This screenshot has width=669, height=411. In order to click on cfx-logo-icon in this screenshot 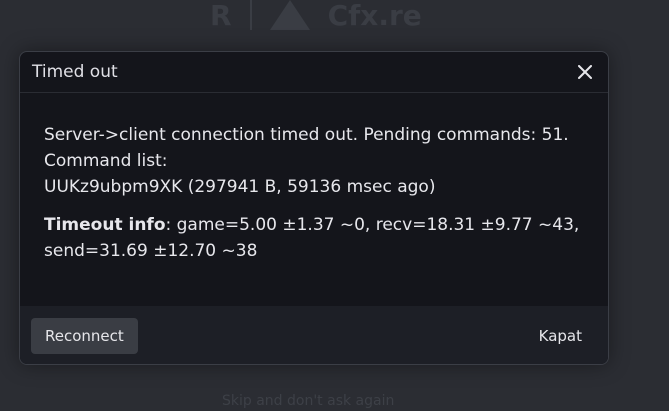, I will do `click(289, 15)`.